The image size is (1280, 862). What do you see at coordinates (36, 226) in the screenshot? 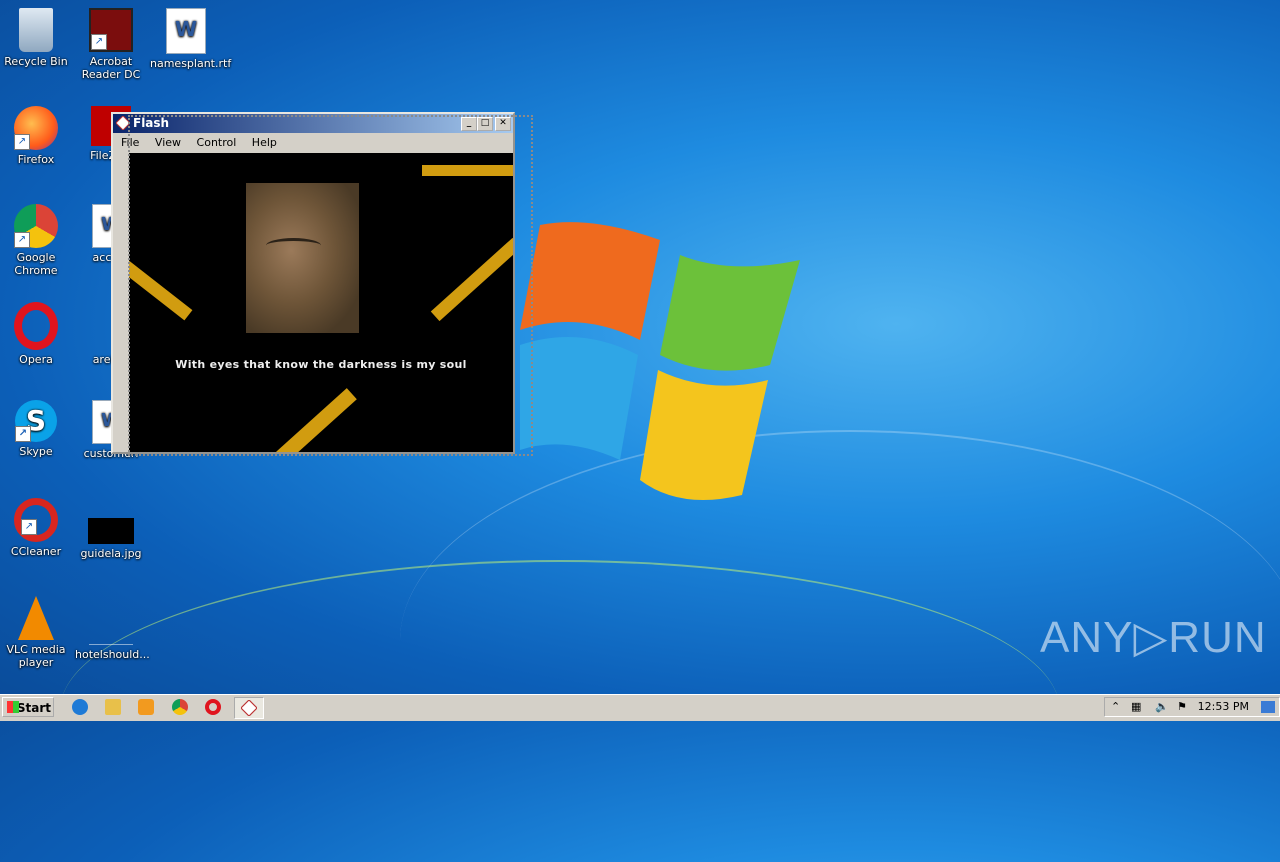
I see `chrome-icon: ↗` at bounding box center [36, 226].